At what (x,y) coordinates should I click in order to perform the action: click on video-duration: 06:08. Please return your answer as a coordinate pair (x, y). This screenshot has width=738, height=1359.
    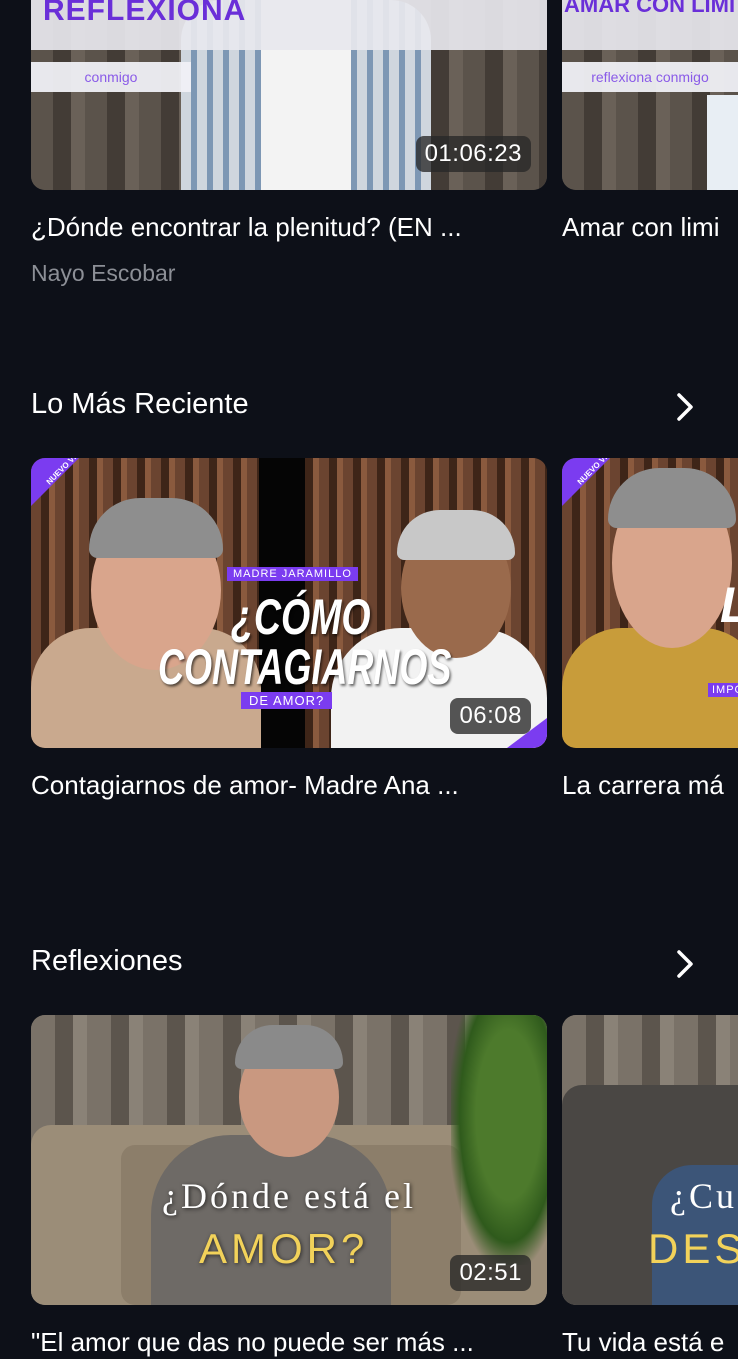
    Looking at the image, I should click on (490, 716).